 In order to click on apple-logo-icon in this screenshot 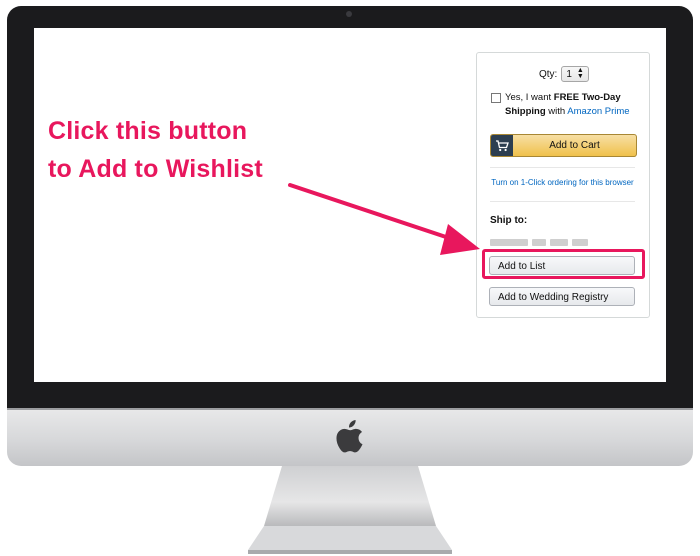, I will do `click(349, 436)`.